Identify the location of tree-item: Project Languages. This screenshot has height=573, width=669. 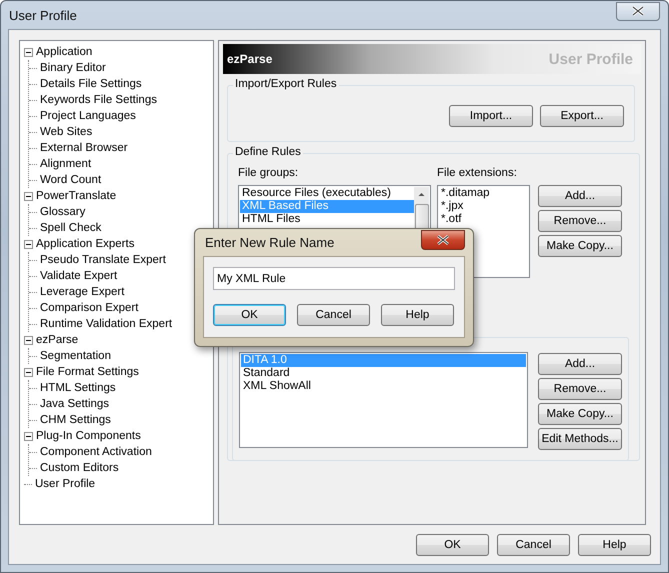
(88, 116).